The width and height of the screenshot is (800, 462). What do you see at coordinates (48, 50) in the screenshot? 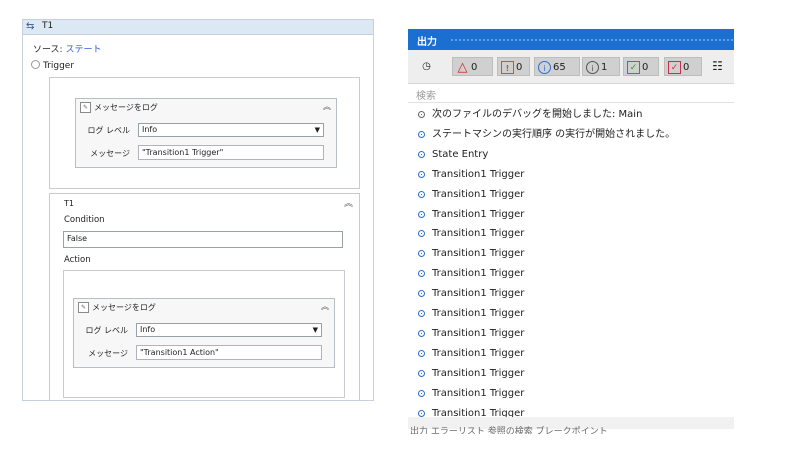
I see `source-label: ソース:` at bounding box center [48, 50].